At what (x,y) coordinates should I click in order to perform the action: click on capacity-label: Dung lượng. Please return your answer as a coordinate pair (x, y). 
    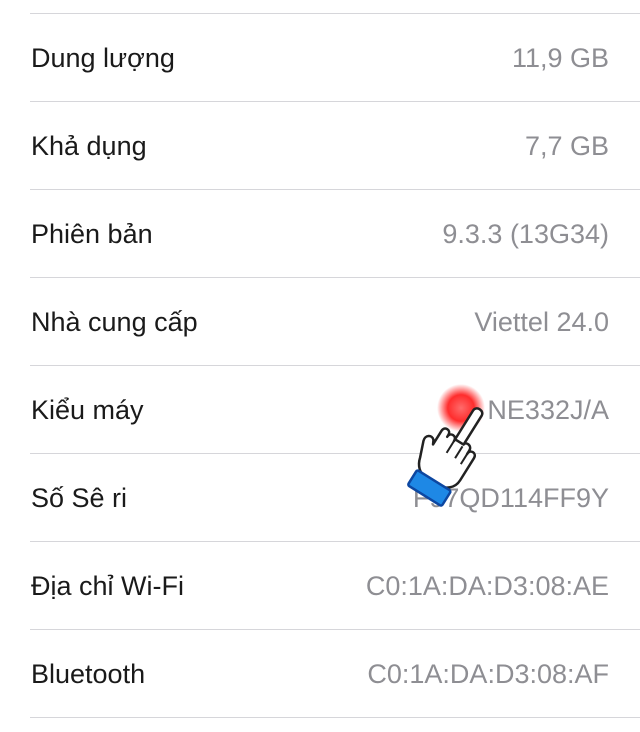
    Looking at the image, I should click on (103, 58).